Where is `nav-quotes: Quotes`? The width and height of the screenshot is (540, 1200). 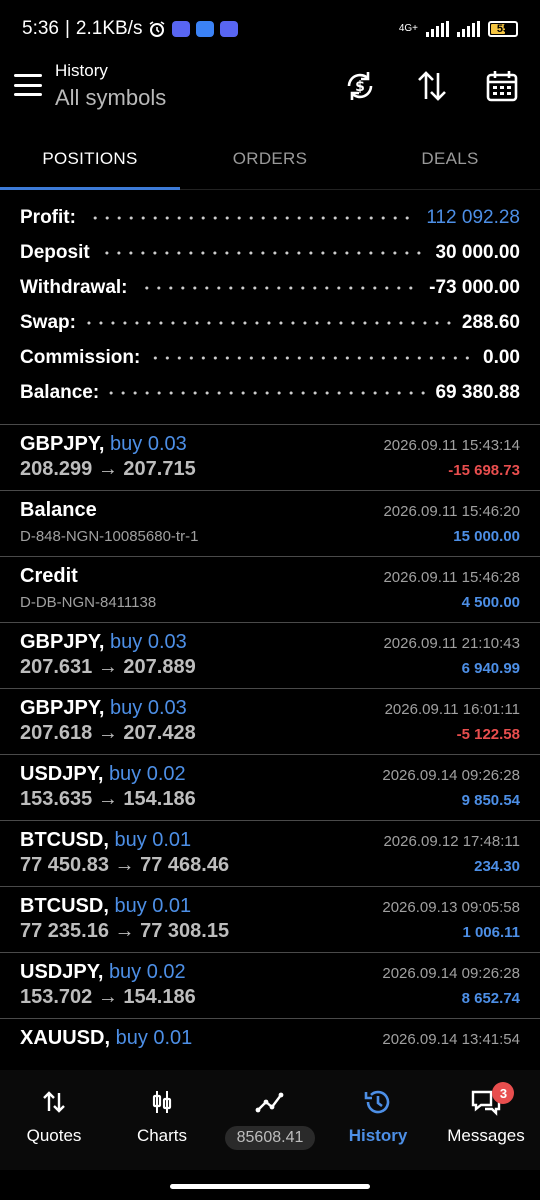
nav-quotes: Quotes is located at coordinates (54, 1120).